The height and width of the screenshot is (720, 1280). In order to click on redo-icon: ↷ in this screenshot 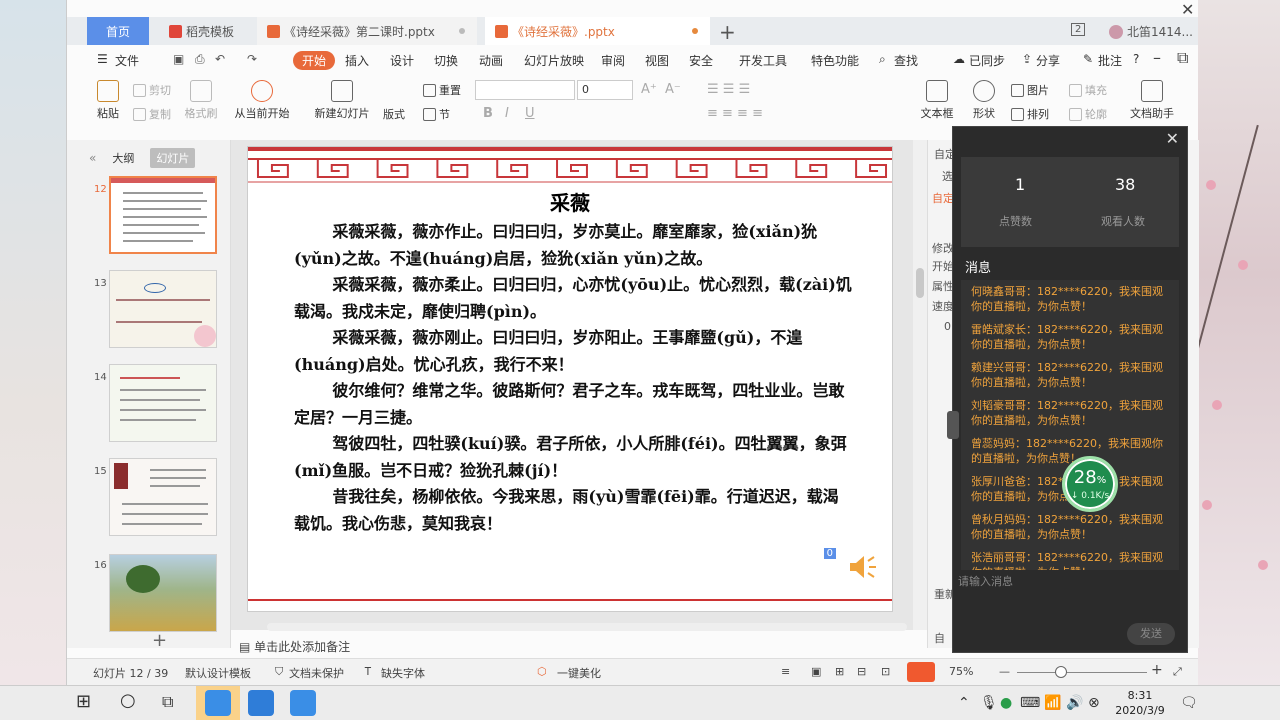, I will do `click(252, 59)`.